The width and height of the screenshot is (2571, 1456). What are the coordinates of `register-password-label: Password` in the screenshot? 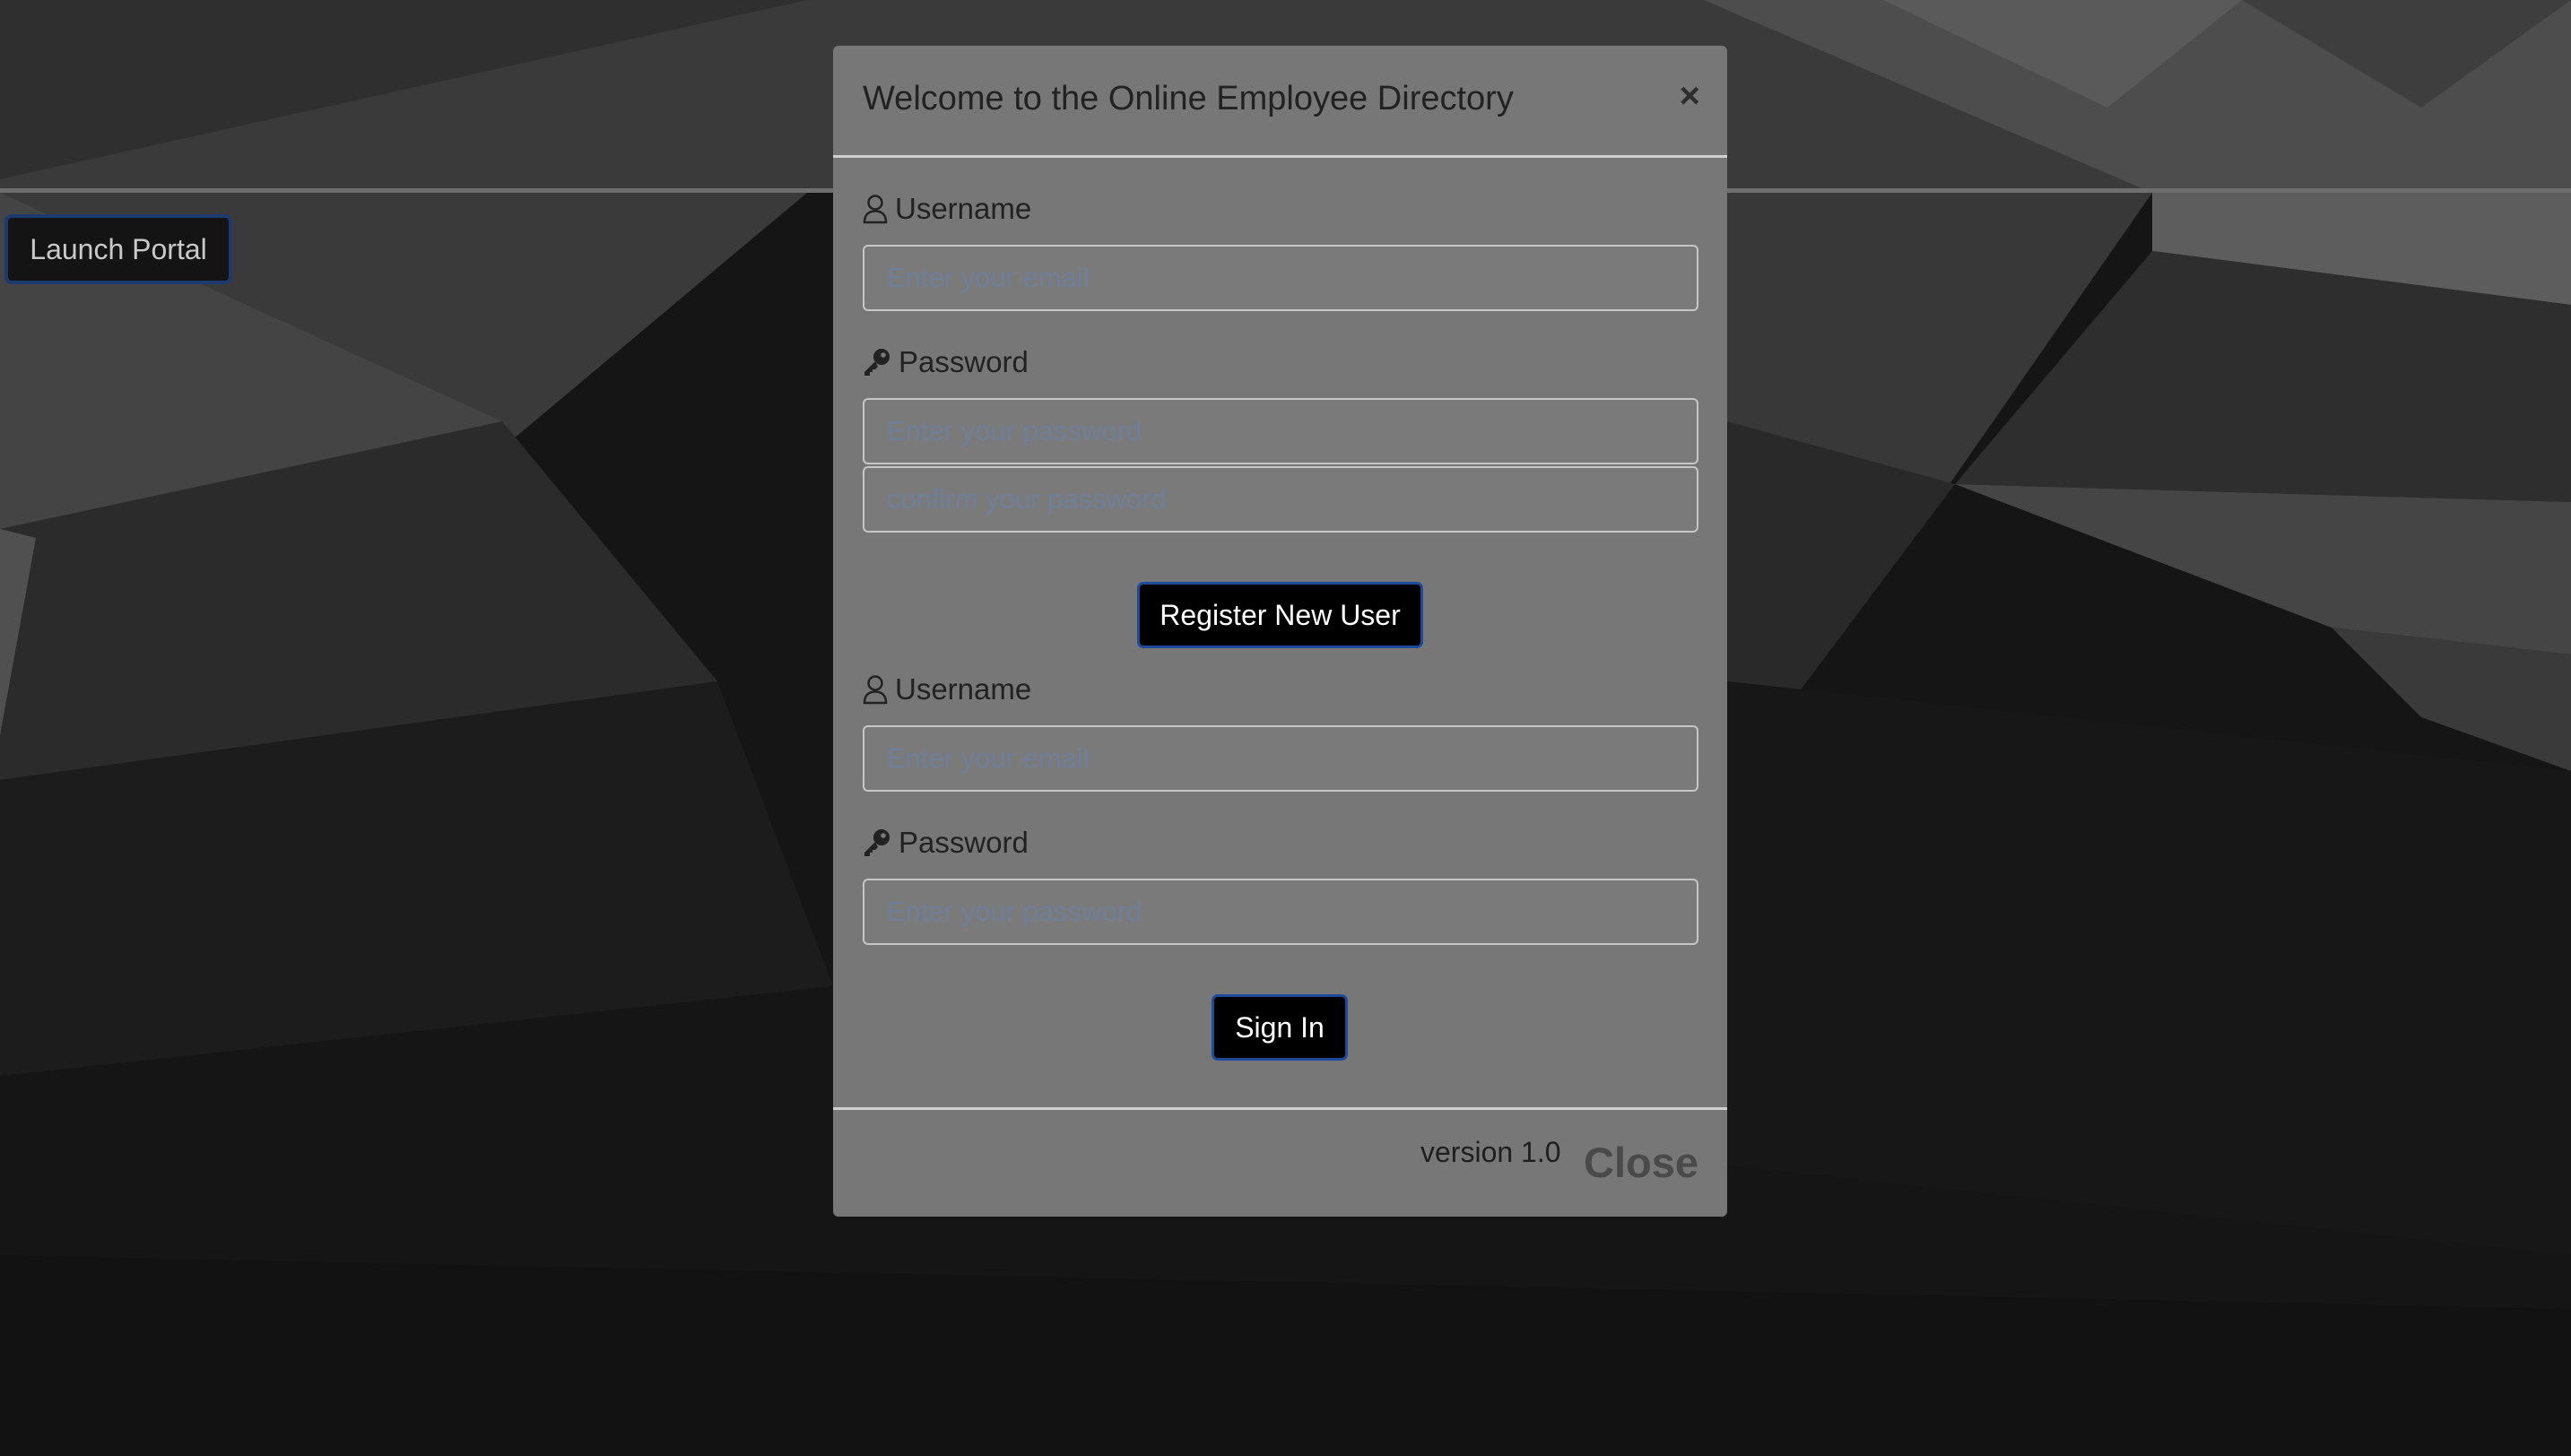 It's located at (946, 362).